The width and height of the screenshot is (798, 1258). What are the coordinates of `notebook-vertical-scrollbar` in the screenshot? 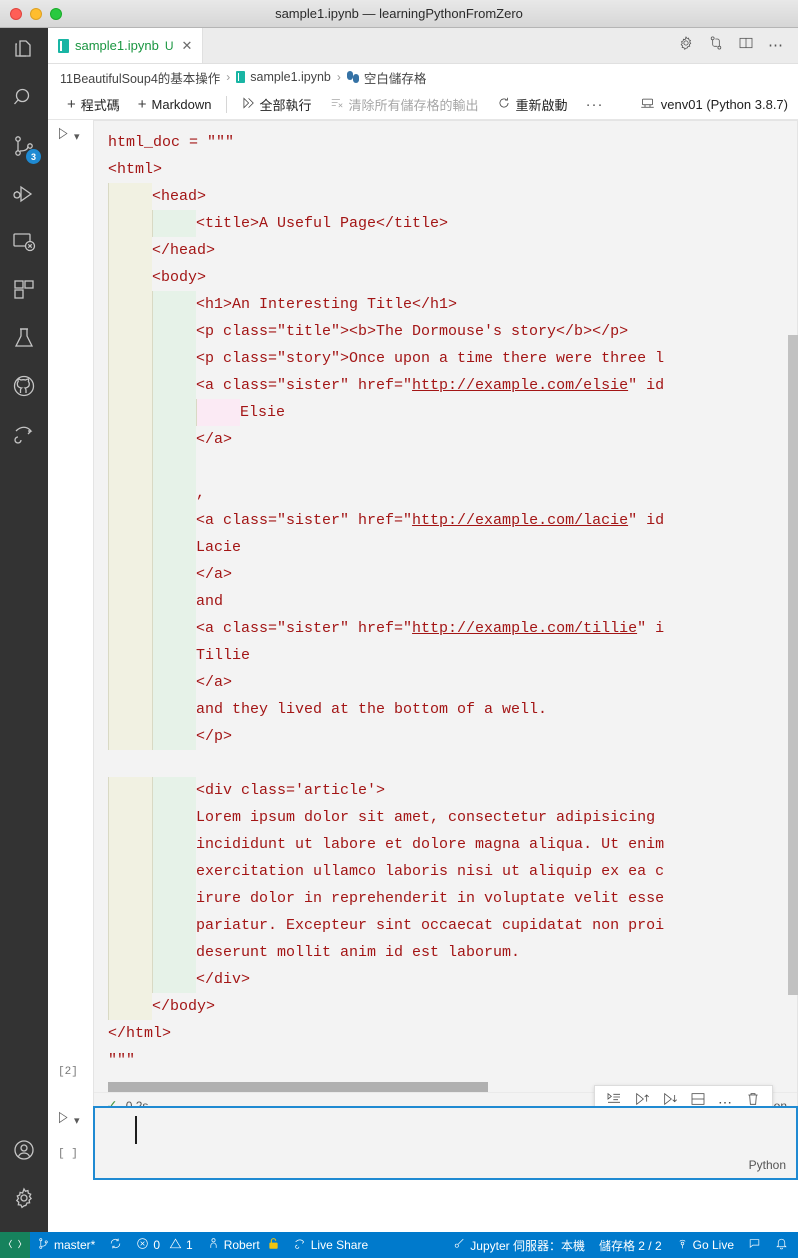 It's located at (793, 676).